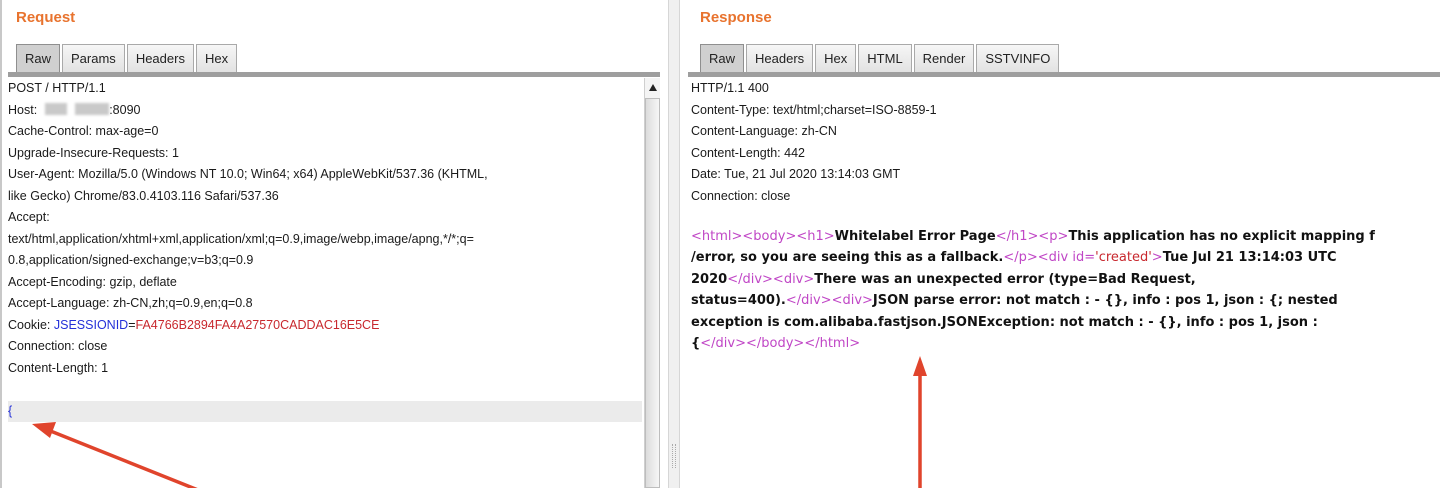  Describe the element at coordinates (132, 324) in the screenshot. I see `cookie-equals: =` at that location.